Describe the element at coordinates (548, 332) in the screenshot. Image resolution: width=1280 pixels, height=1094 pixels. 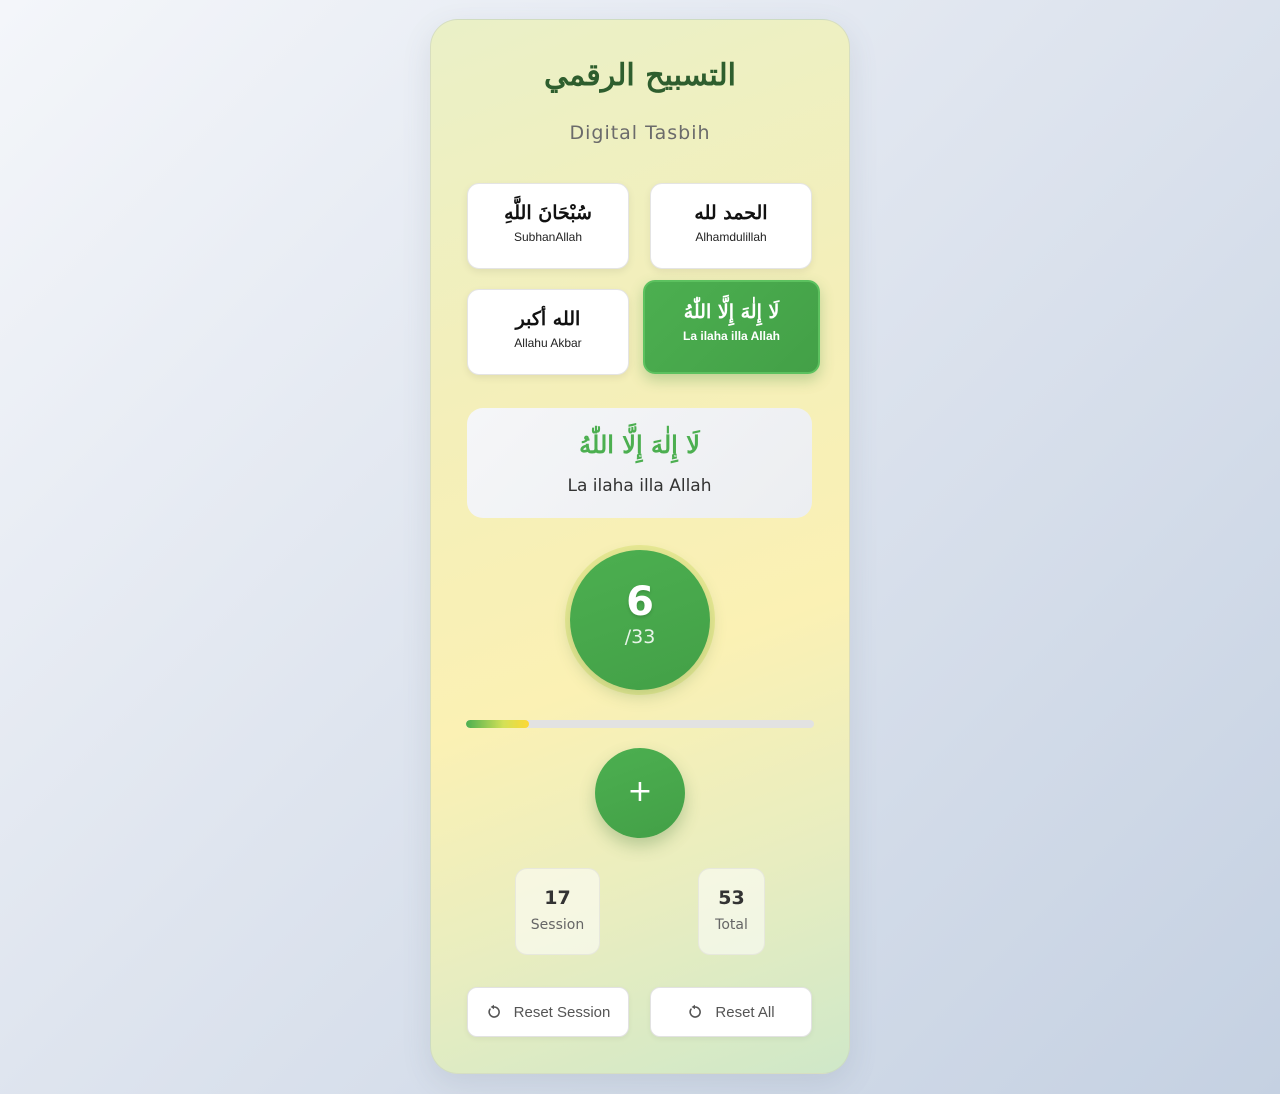
I see `dhikr-option-allahu-akbar: الله أكبر Allahu Akbar` at that location.